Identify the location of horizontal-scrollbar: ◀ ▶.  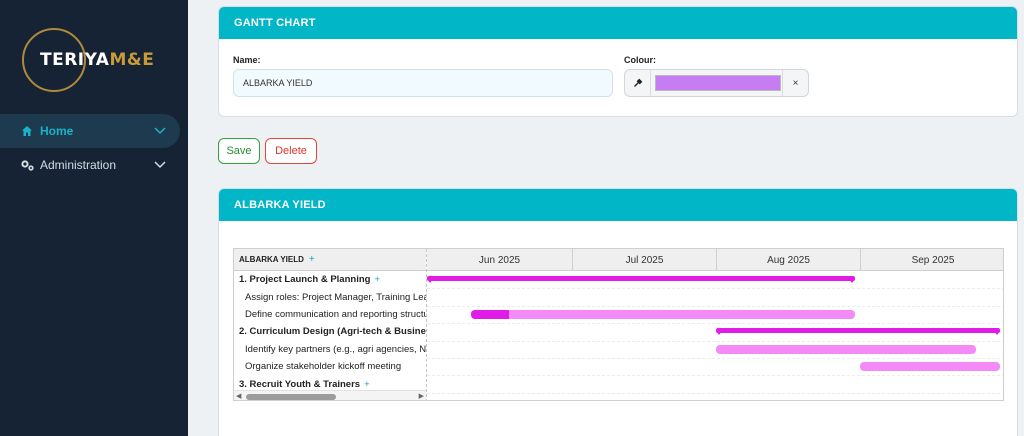
(330, 395).